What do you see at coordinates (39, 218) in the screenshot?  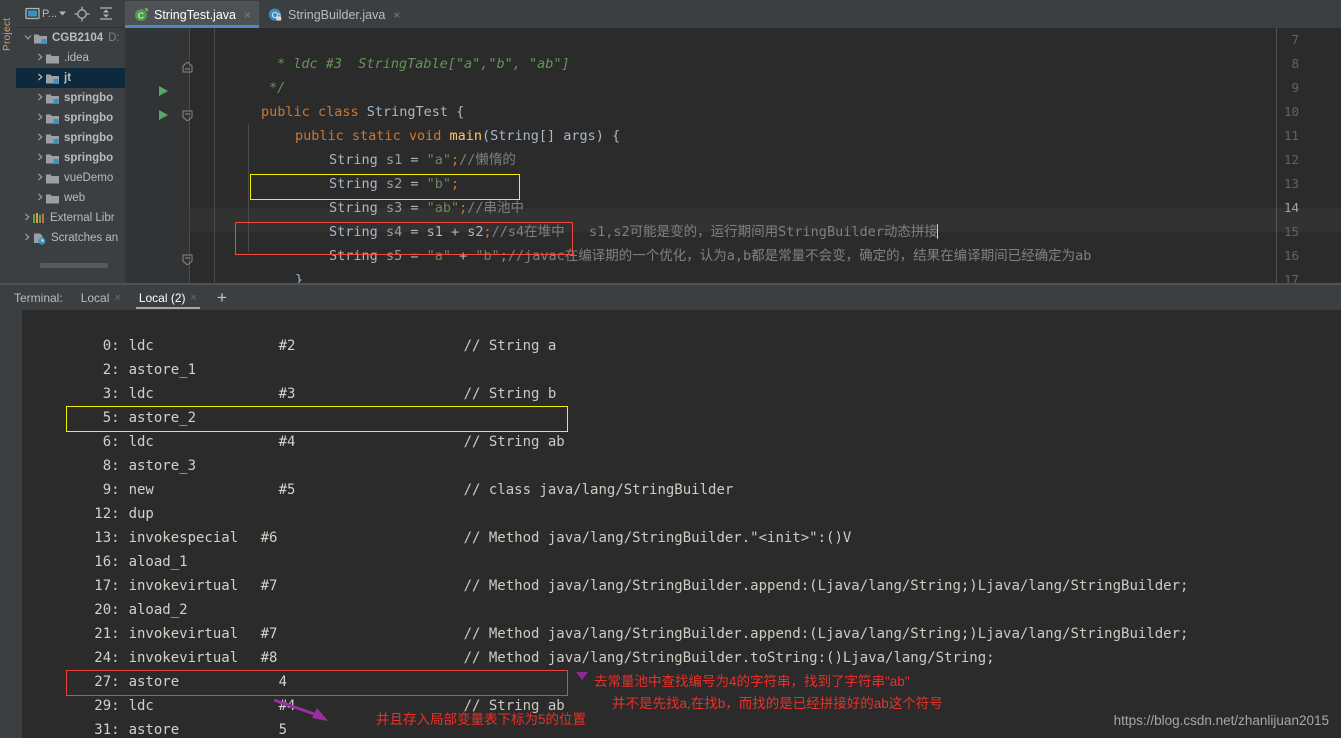 I see `external-libraries-icon` at bounding box center [39, 218].